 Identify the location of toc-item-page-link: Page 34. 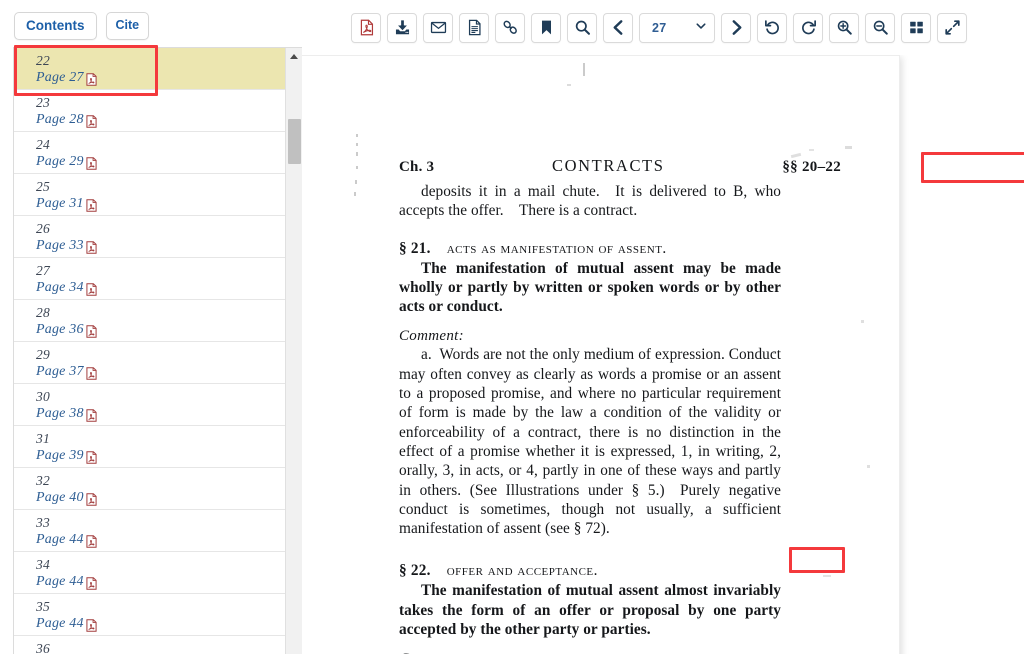
(161, 288).